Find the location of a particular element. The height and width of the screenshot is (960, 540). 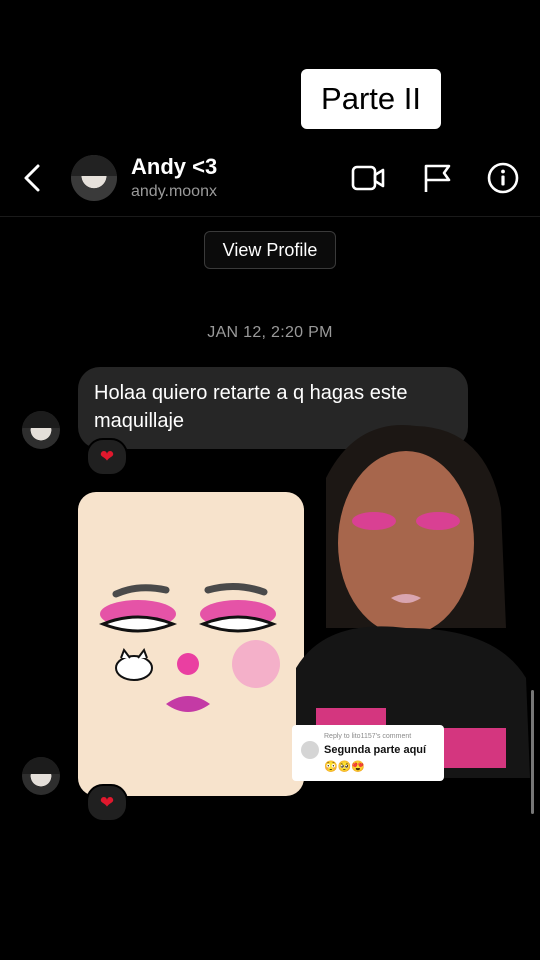

shared-image is located at coordinates (191, 644).